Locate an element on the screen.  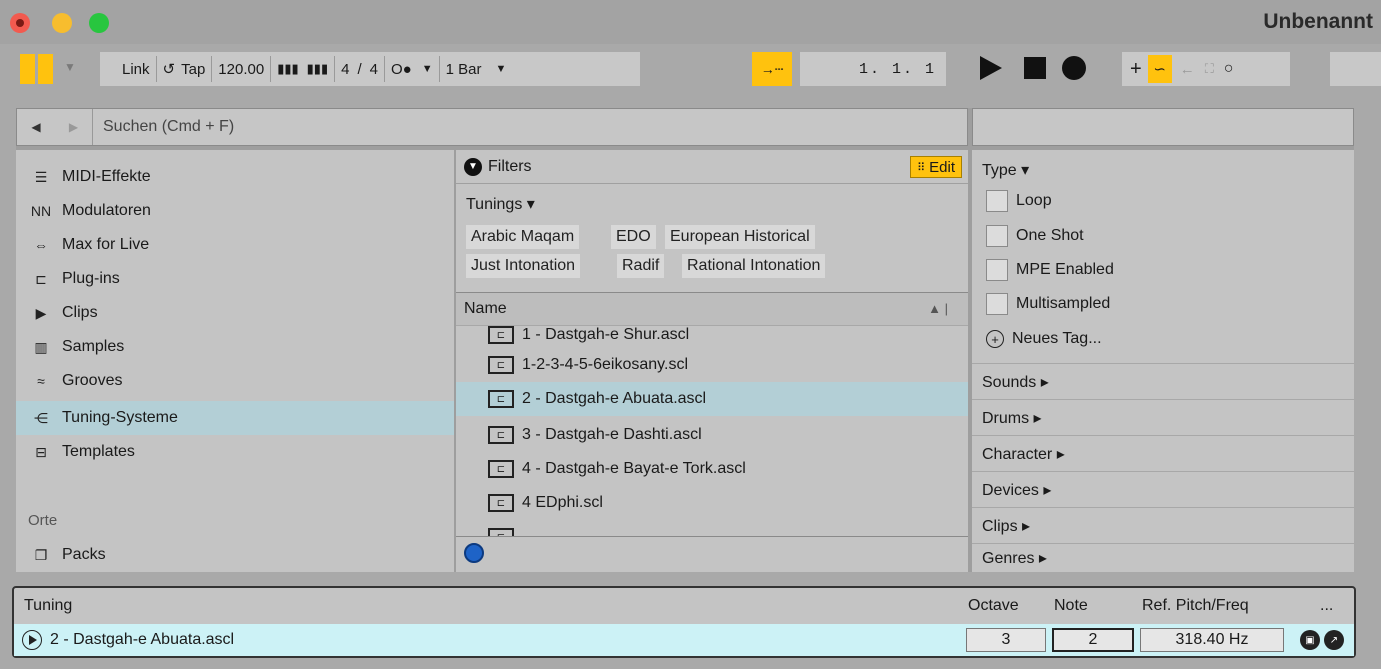
sidebar-item-modulators: NN Modulatoren is located at coordinates (235, 211).